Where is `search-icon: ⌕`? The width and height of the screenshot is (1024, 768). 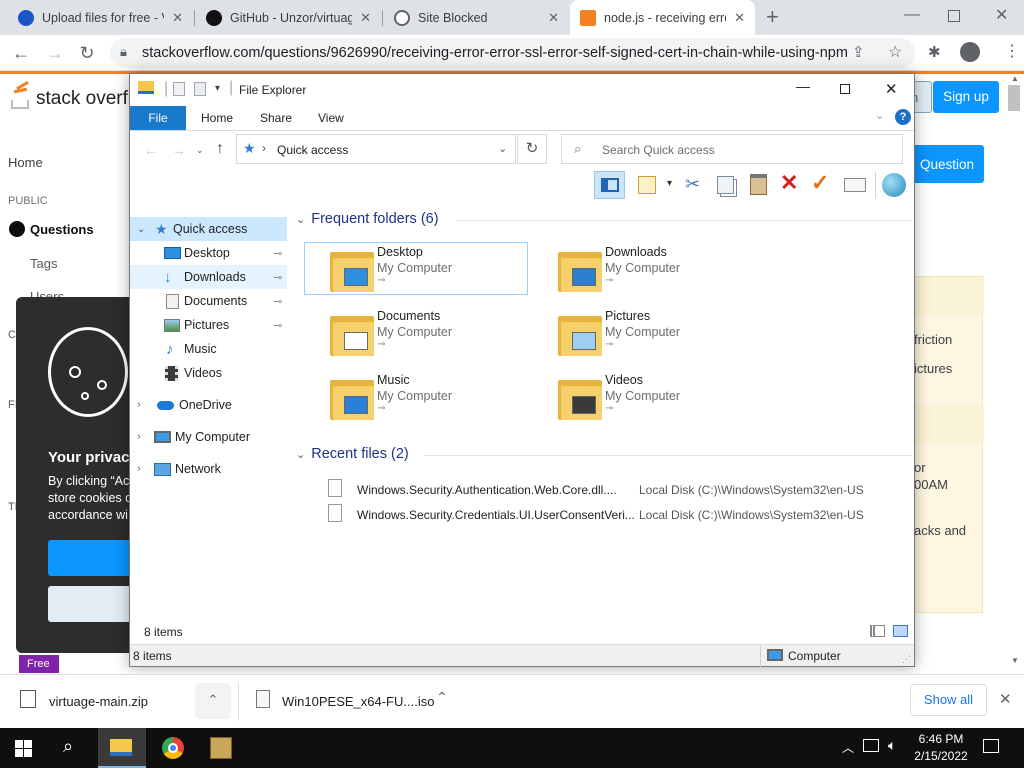 search-icon: ⌕ is located at coordinates (68, 746).